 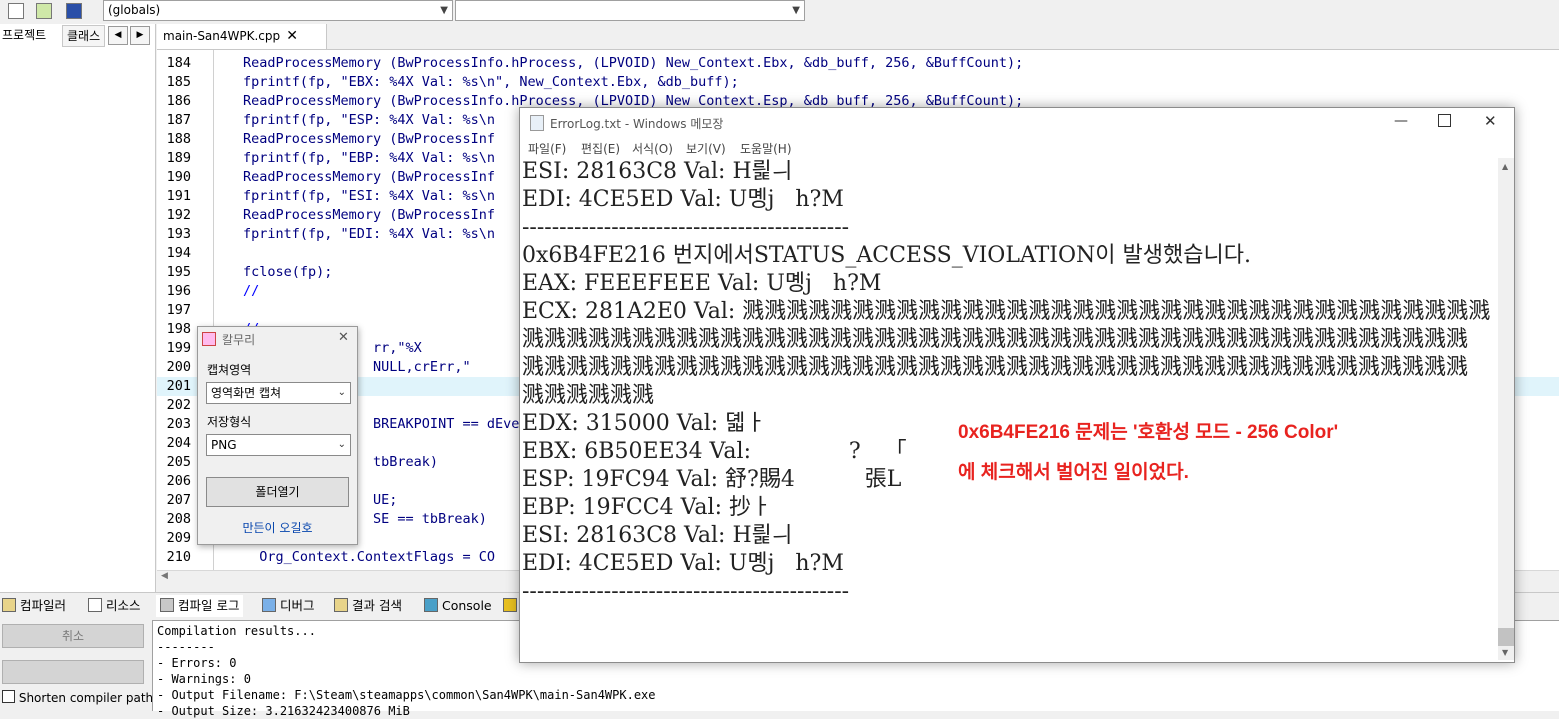 I want to click on compiler-controls: 취소 Shorten compiler paths, so click(x=79, y=664).